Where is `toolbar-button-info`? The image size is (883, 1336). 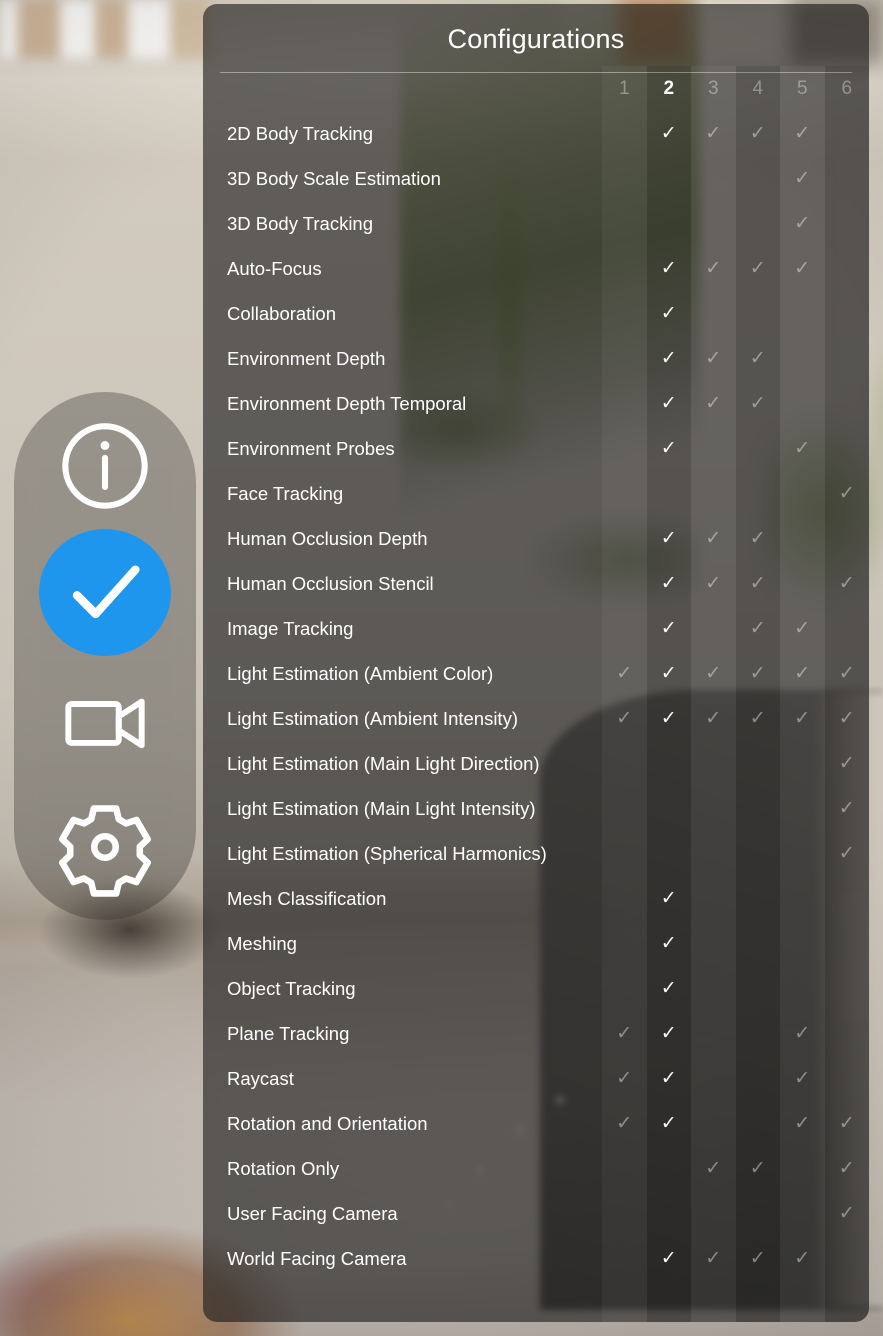 toolbar-button-info is located at coordinates (105, 465).